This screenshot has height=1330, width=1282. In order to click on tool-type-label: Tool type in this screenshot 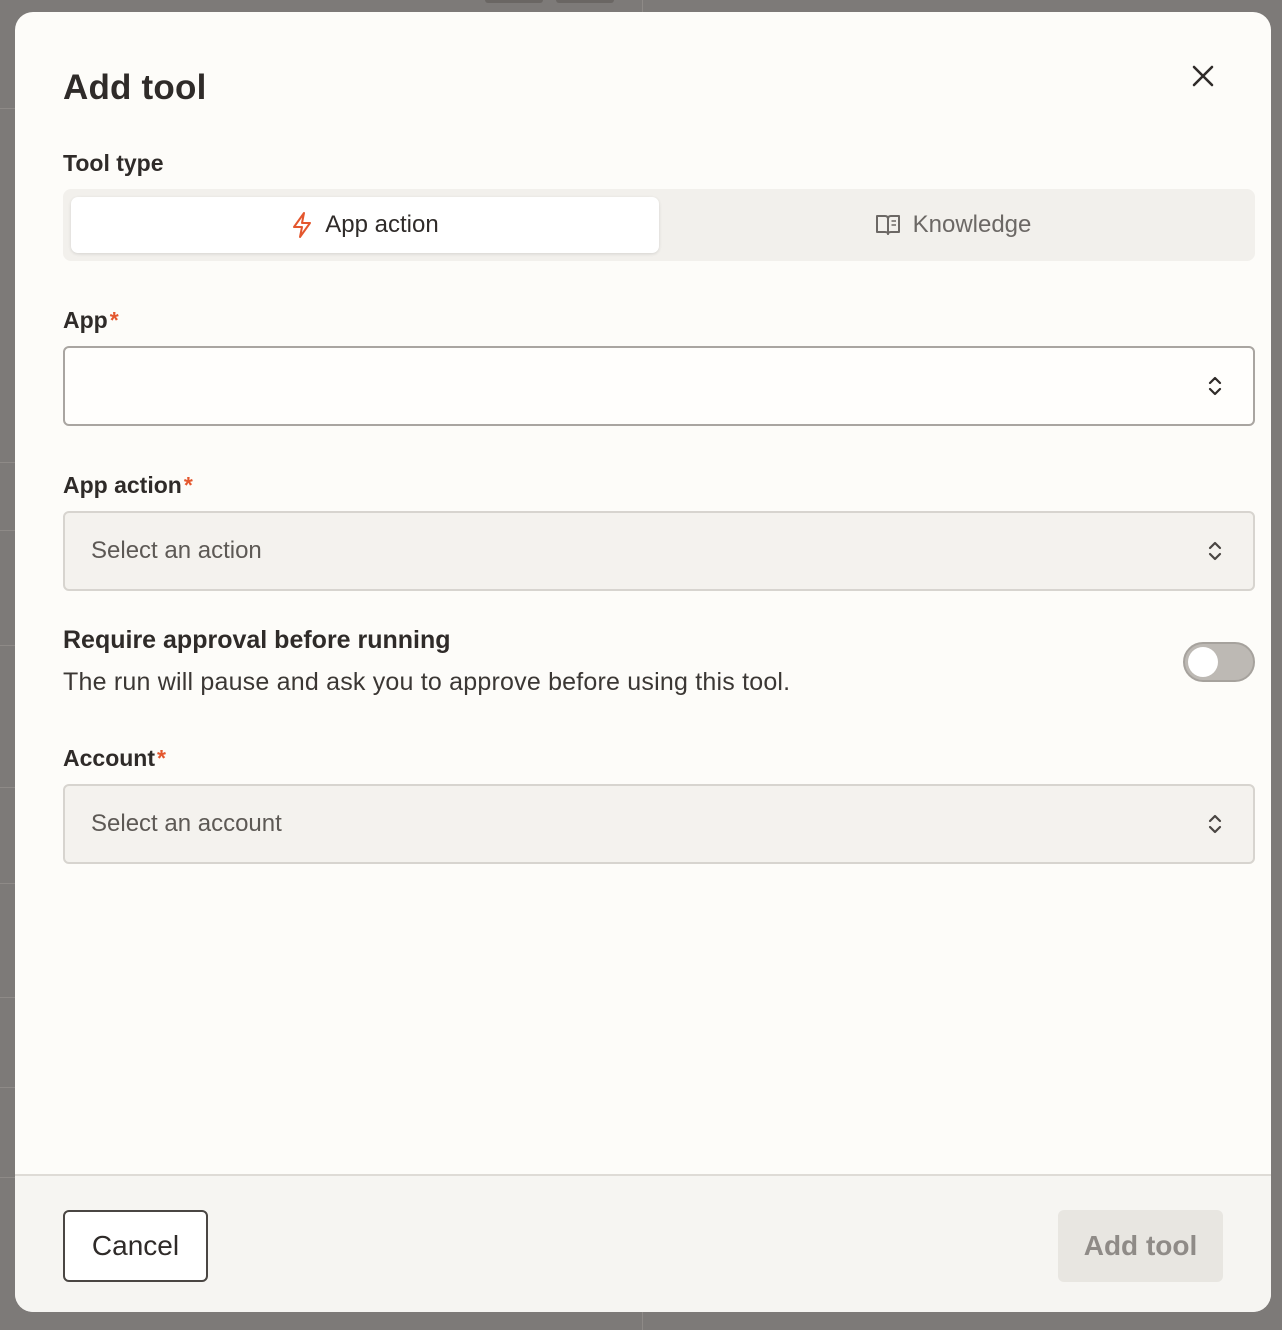, I will do `click(113, 163)`.